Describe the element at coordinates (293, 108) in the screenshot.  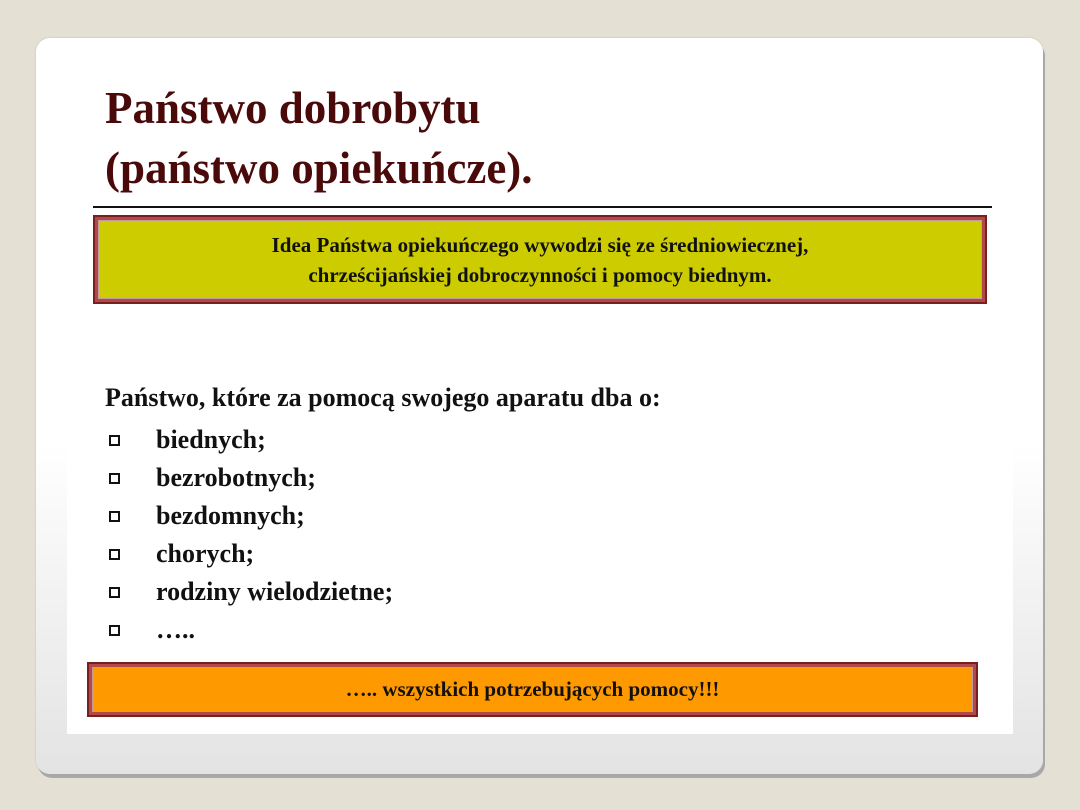
I see `slide-title-line-1: Państwo dobrobytu` at that location.